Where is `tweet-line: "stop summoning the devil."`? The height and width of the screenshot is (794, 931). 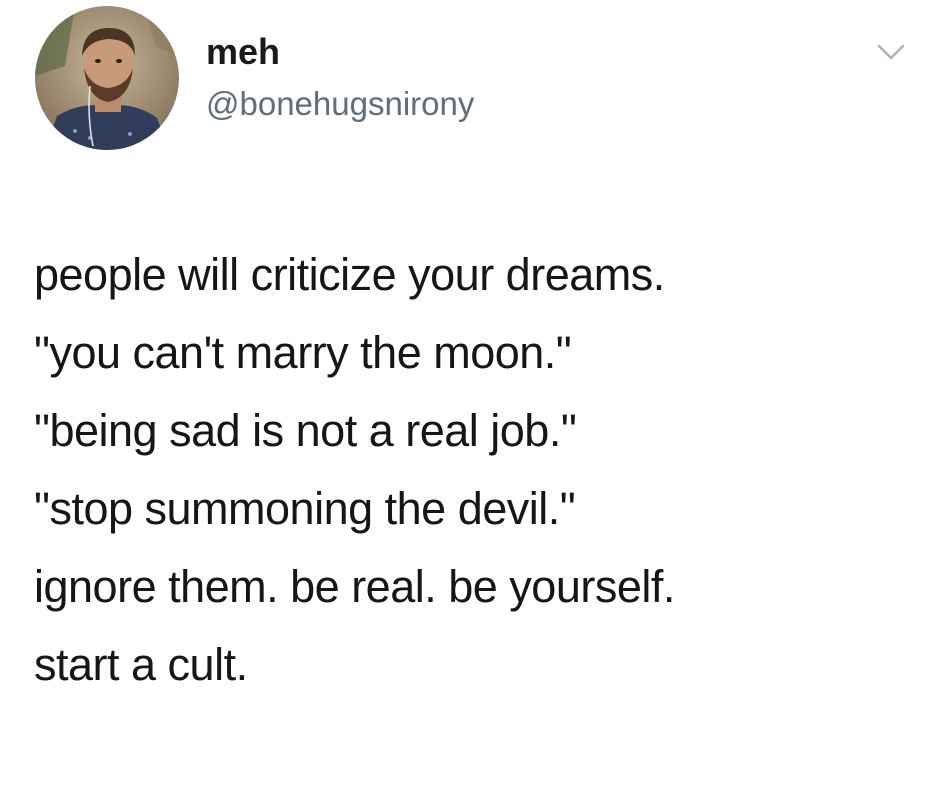
tweet-line: "stop summoning the devil." is located at coordinates (305, 508).